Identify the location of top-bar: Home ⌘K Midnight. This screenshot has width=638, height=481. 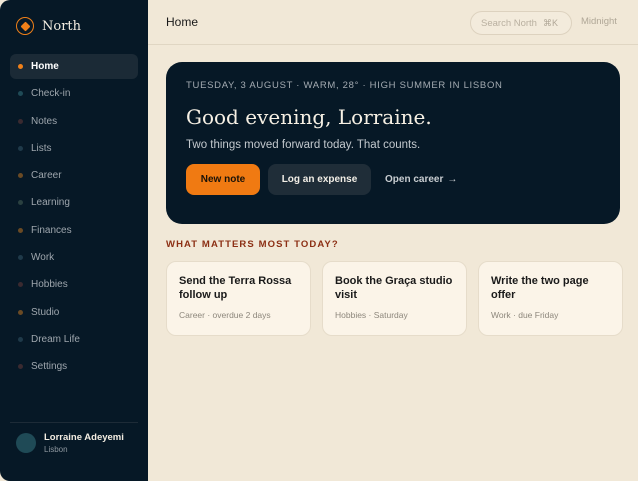
(393, 22).